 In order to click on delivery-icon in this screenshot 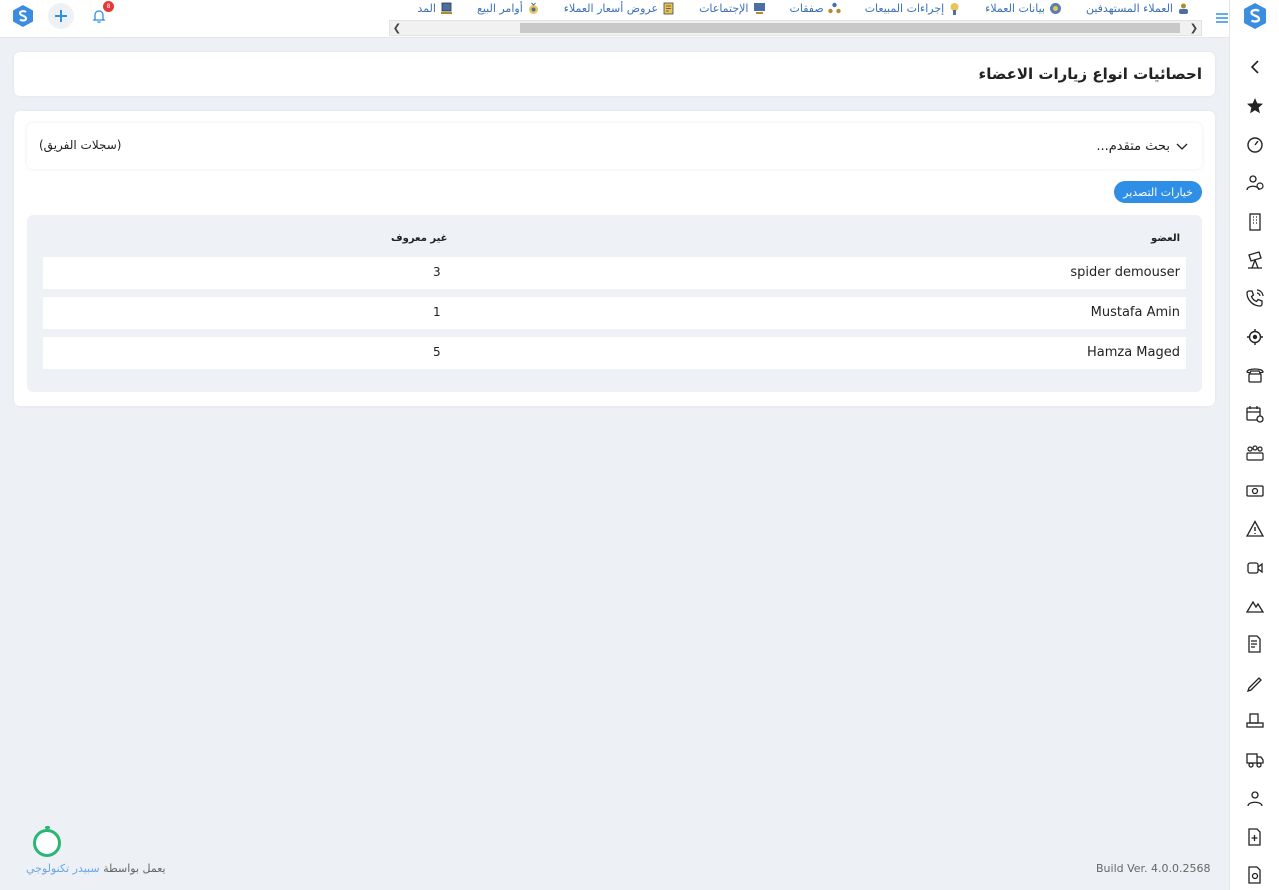, I will do `click(1255, 721)`.